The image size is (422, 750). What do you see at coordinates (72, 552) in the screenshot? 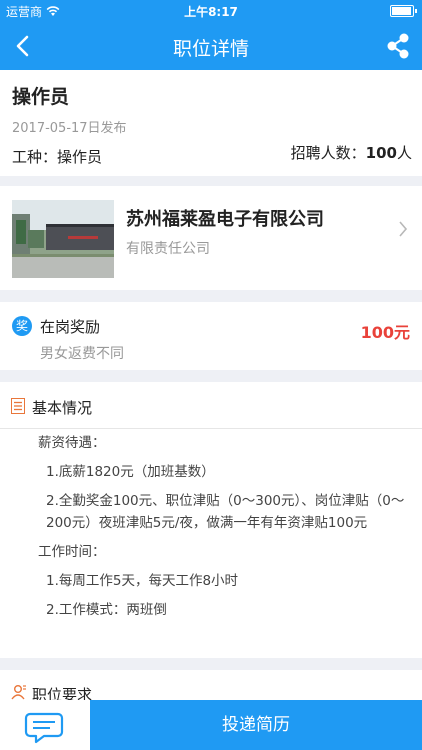
I see `work-heading: 工作时间：` at bounding box center [72, 552].